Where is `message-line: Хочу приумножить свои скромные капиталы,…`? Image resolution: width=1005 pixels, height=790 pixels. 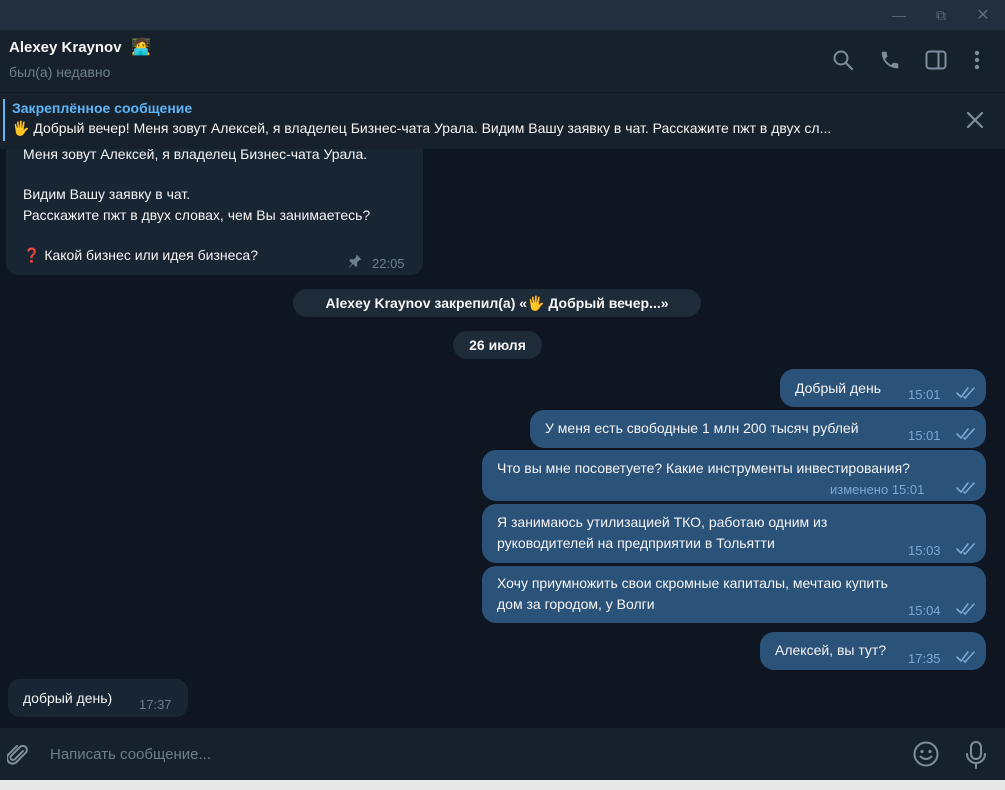
message-line: Хочу приумножить свои скромные капиталы,… is located at coordinates (692, 583).